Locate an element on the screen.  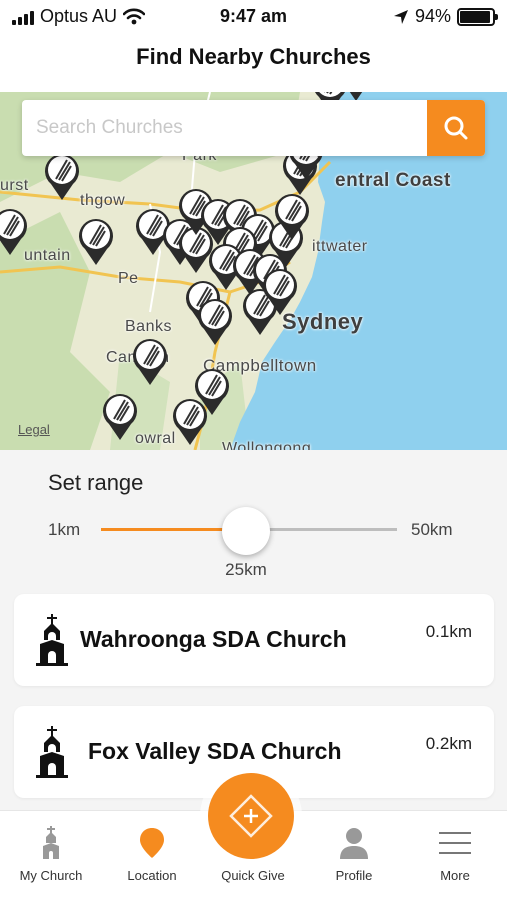
map-label-pittwater: ittwater is located at coordinates (340, 246).